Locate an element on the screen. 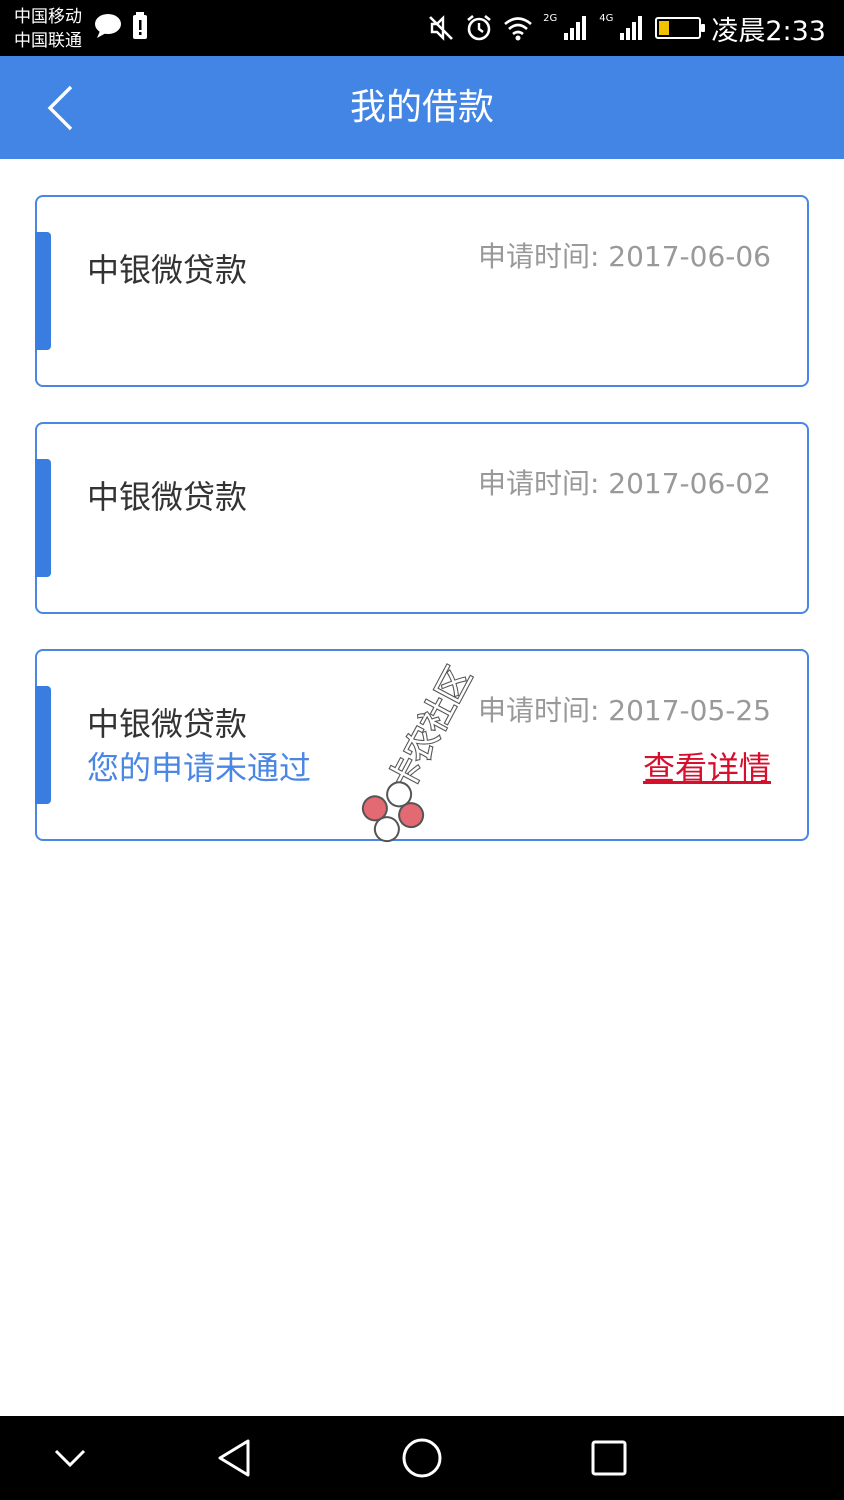 This screenshot has width=844, height=1500. notification-icons is located at coordinates (121, 26).